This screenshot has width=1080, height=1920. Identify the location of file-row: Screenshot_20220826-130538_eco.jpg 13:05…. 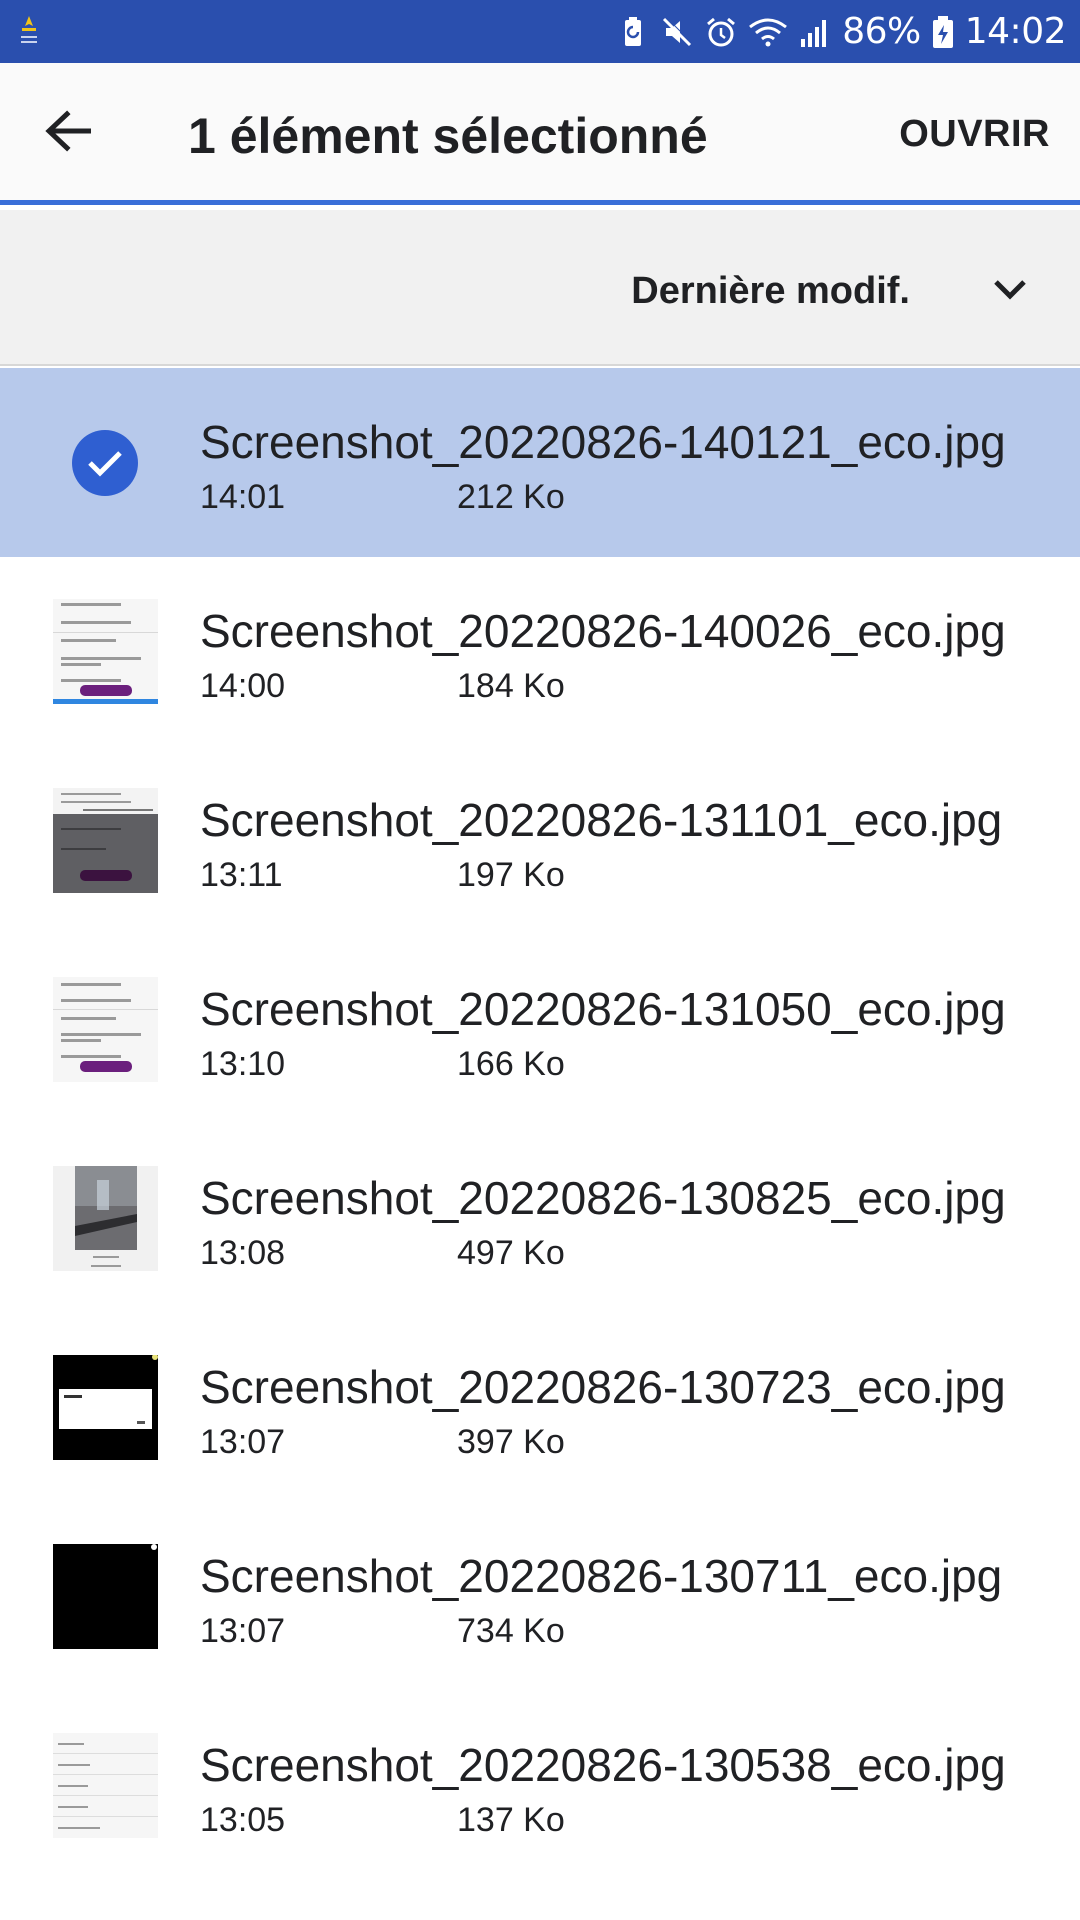
(540, 1785).